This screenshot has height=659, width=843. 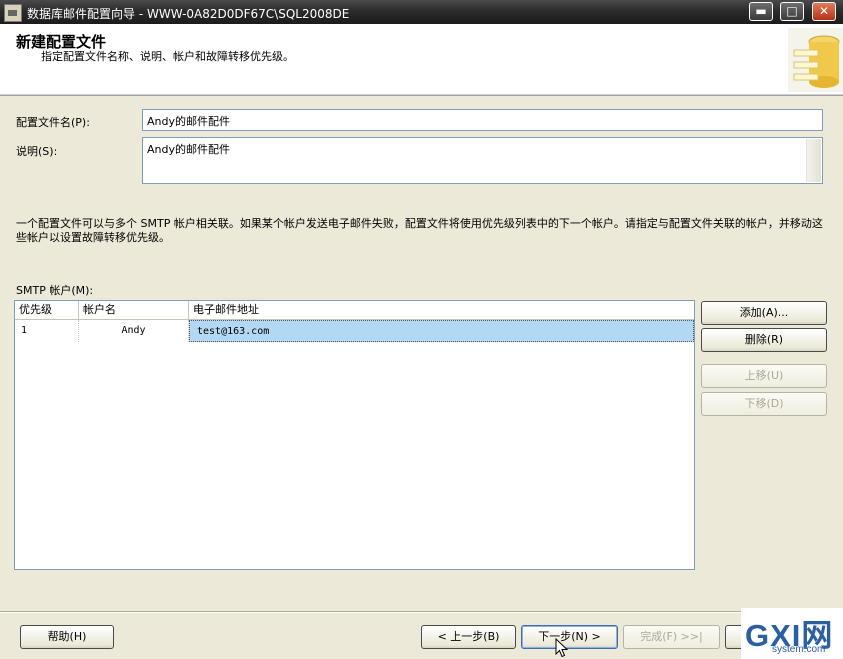 What do you see at coordinates (482, 160) in the screenshot?
I see `description-input: Andy的邮件配件` at bounding box center [482, 160].